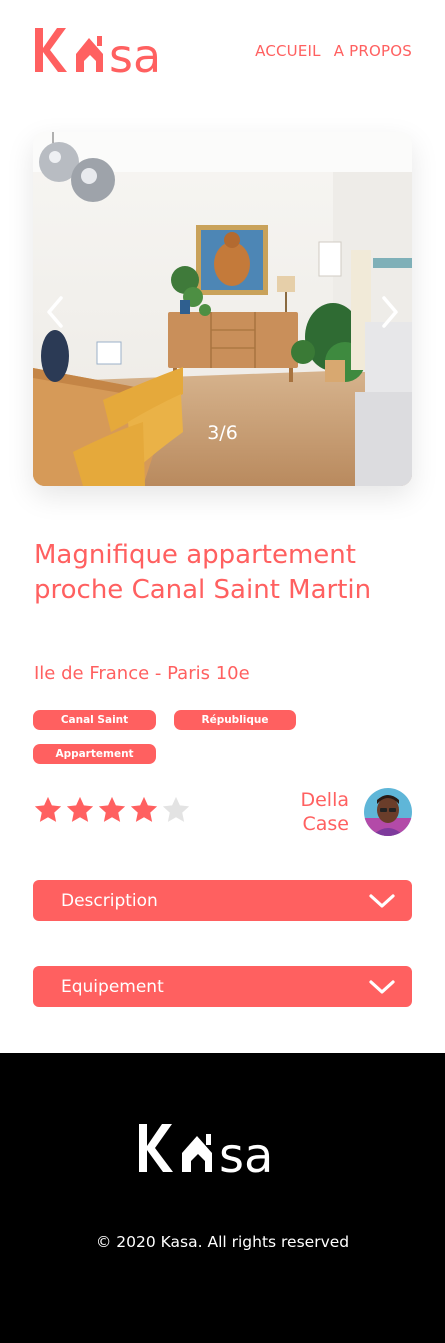 The image size is (445, 1343). Describe the element at coordinates (56, 312) in the screenshot. I see `chevron-left-icon` at that location.